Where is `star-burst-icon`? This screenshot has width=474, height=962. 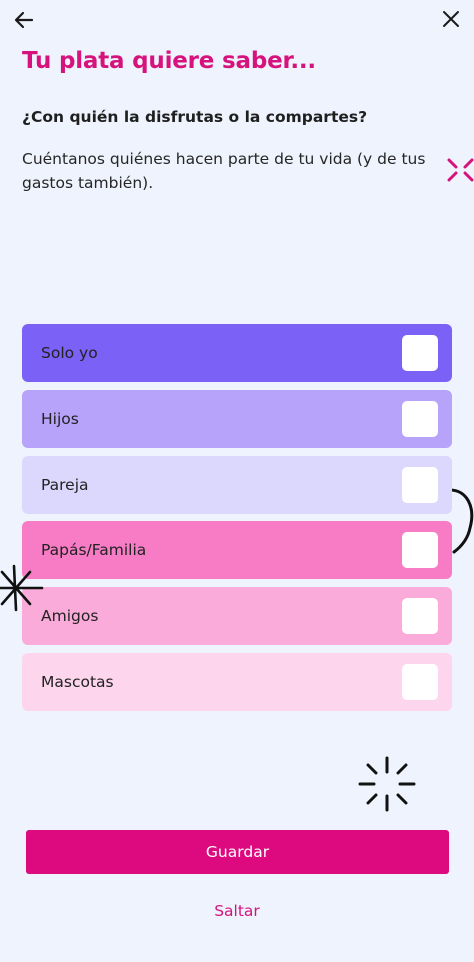
star-burst-icon is located at coordinates (22, 588).